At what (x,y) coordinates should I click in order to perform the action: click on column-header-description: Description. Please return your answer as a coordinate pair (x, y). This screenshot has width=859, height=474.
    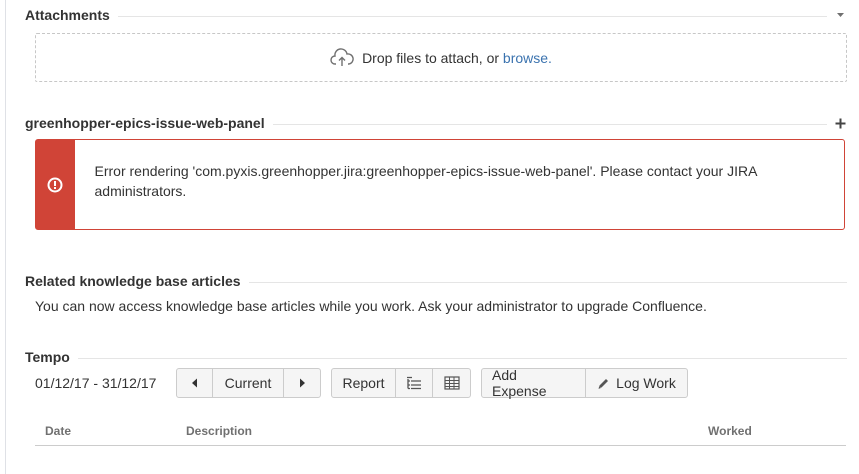
    Looking at the image, I should click on (219, 431).